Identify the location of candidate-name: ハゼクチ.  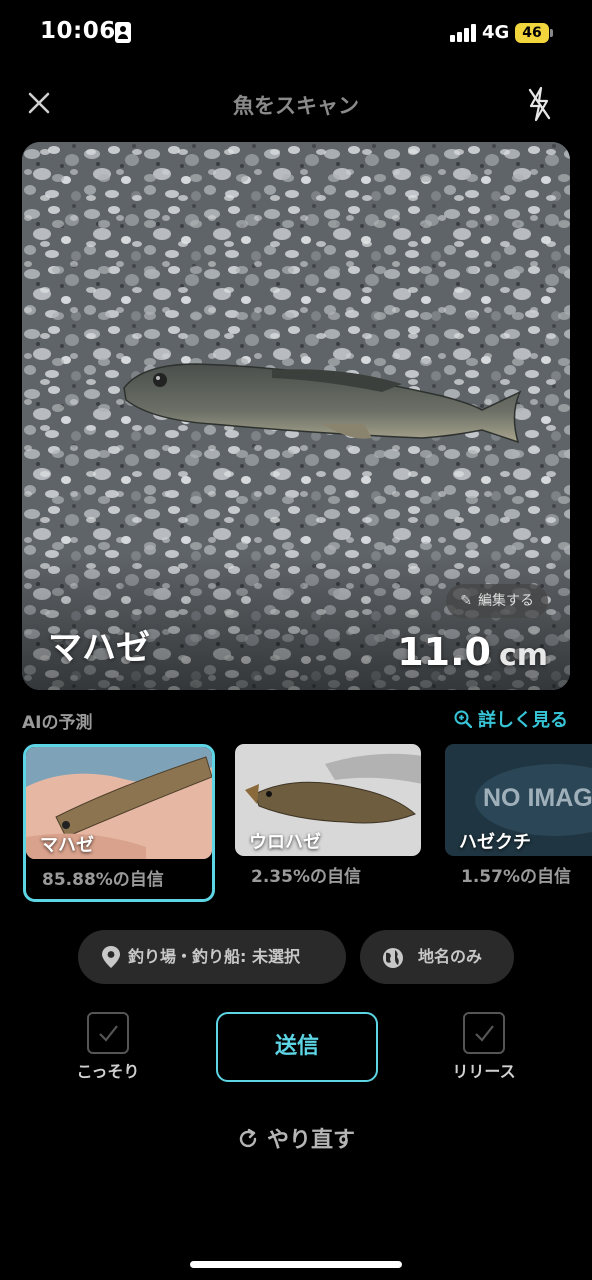
(495, 842).